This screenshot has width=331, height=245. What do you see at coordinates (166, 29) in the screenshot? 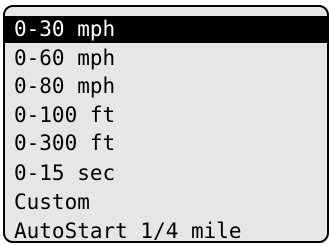
I see `menu-item-0-30-mph: 0-30 mph` at bounding box center [166, 29].